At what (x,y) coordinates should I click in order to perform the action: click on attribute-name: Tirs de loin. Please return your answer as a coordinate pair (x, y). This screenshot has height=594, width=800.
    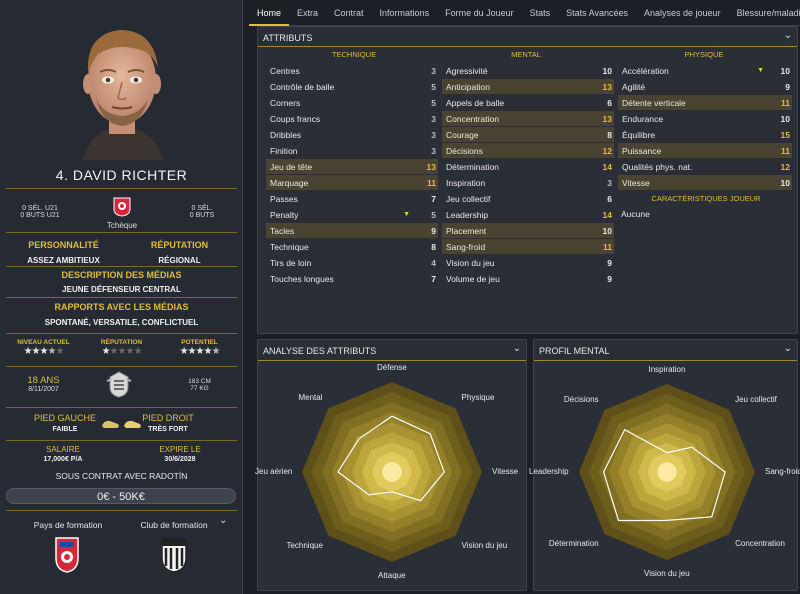
    Looking at the image, I should click on (291, 262).